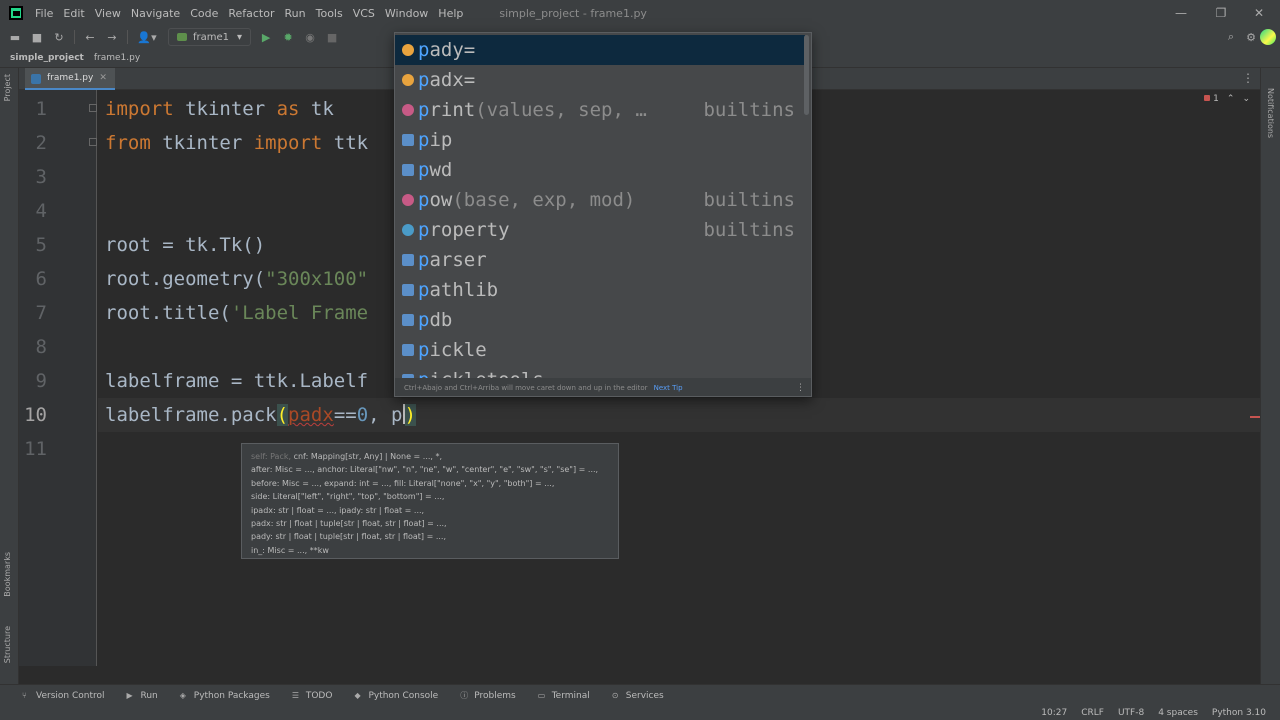 The height and width of the screenshot is (720, 1280). I want to click on menu-refactor: Refactor, so click(251, 13).